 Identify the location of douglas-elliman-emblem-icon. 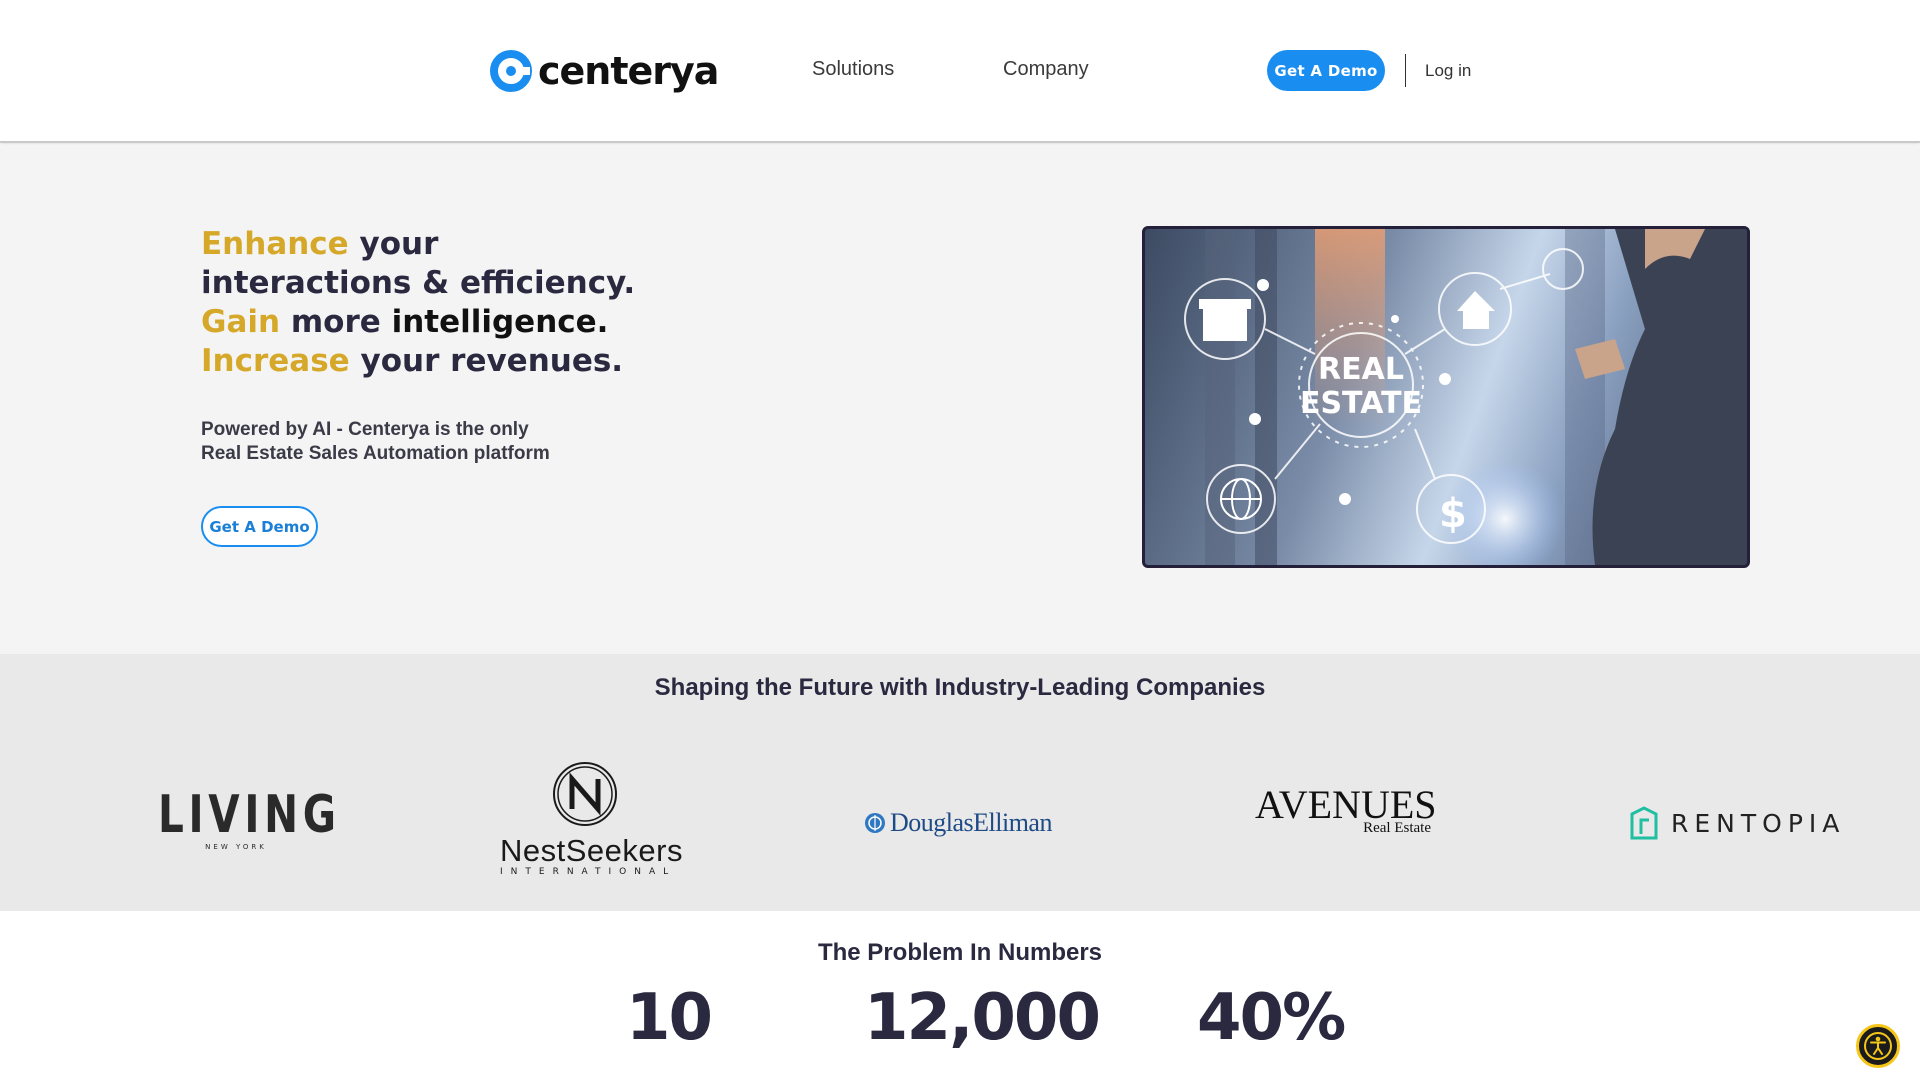
(875, 823).